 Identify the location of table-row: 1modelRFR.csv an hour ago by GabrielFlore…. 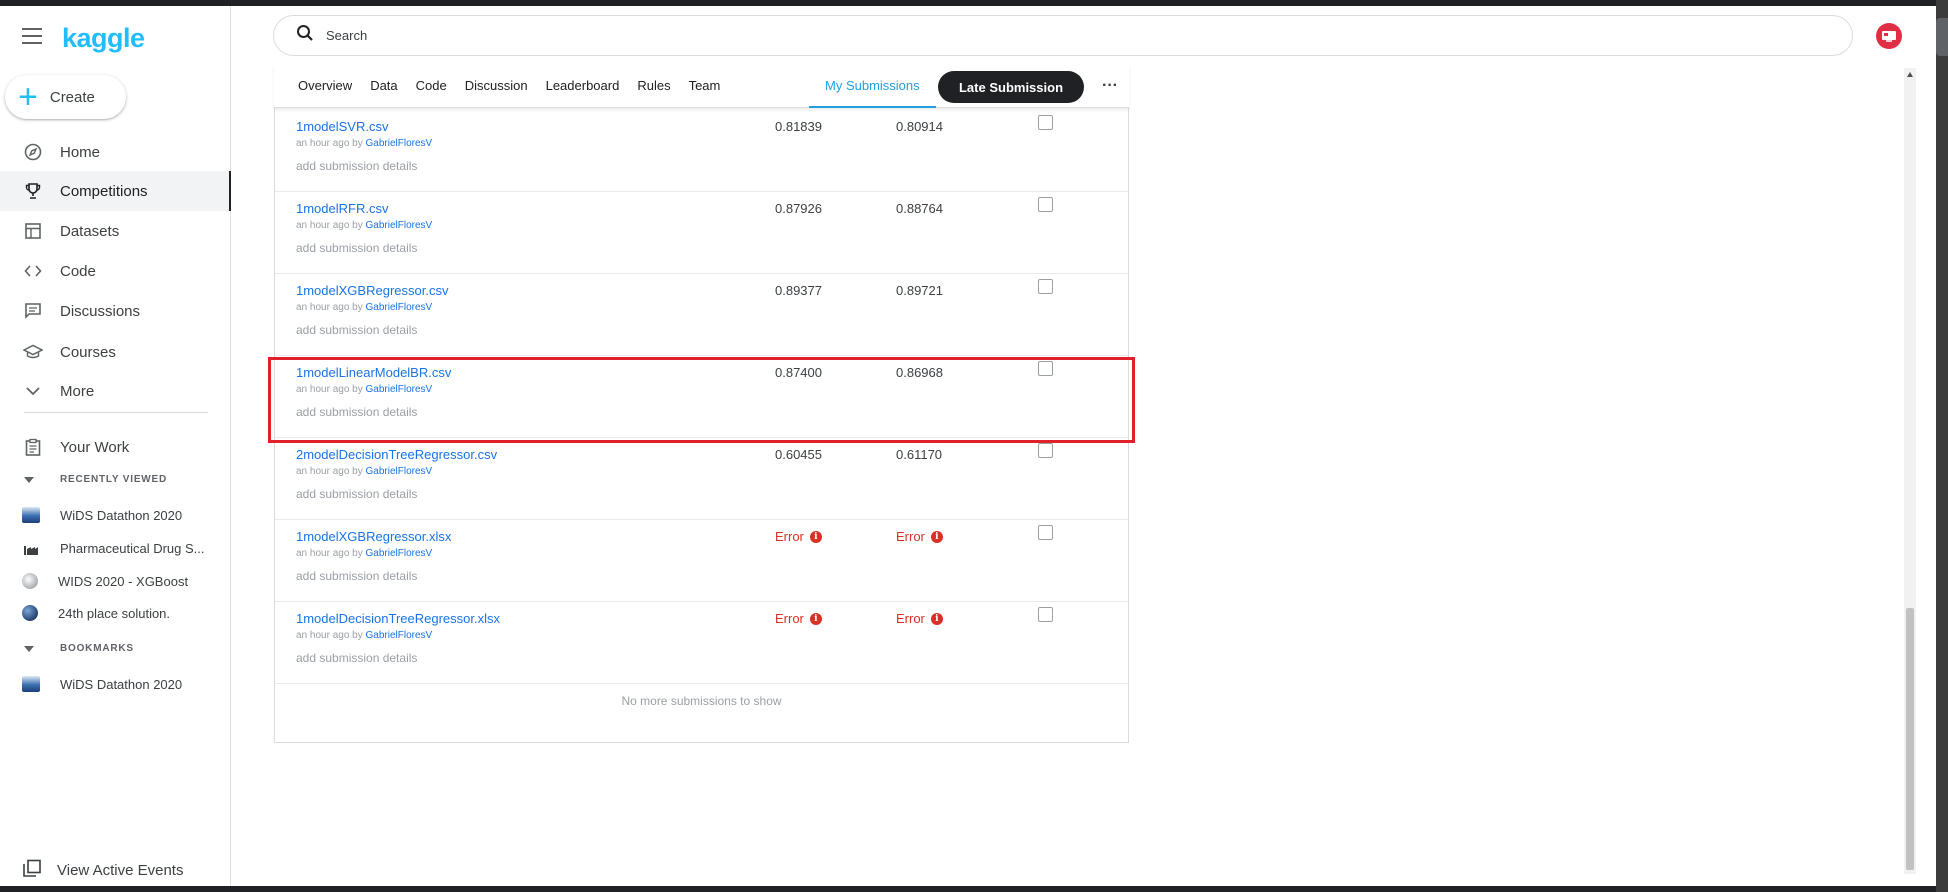
(701, 233).